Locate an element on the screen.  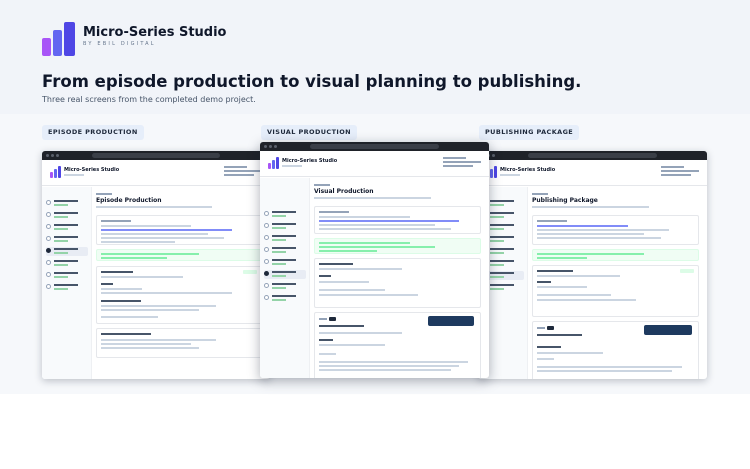
script-card is located at coordinates (179, 295).